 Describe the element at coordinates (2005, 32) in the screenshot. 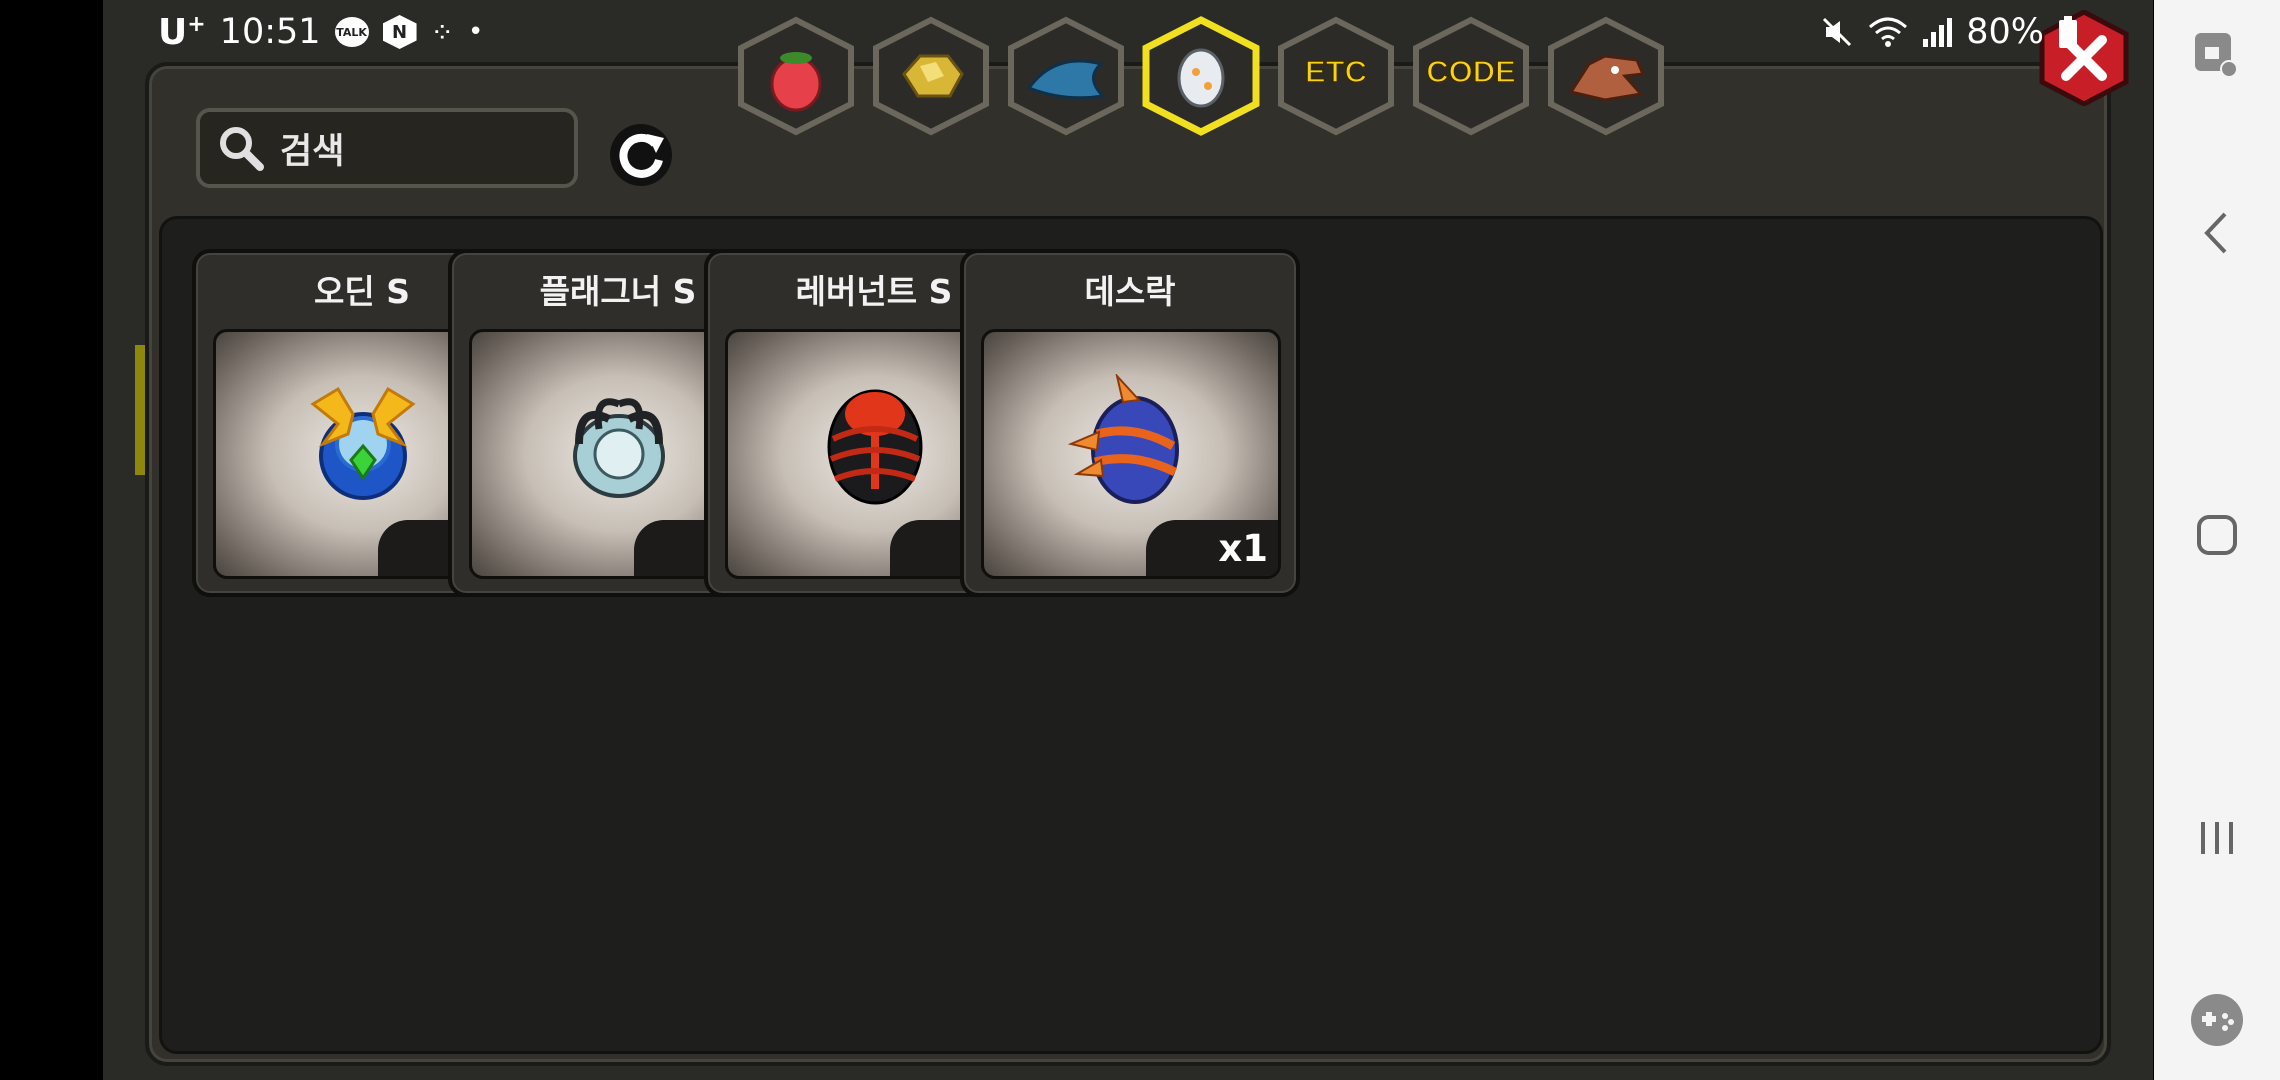

I see `battery-percent: 80%` at that location.